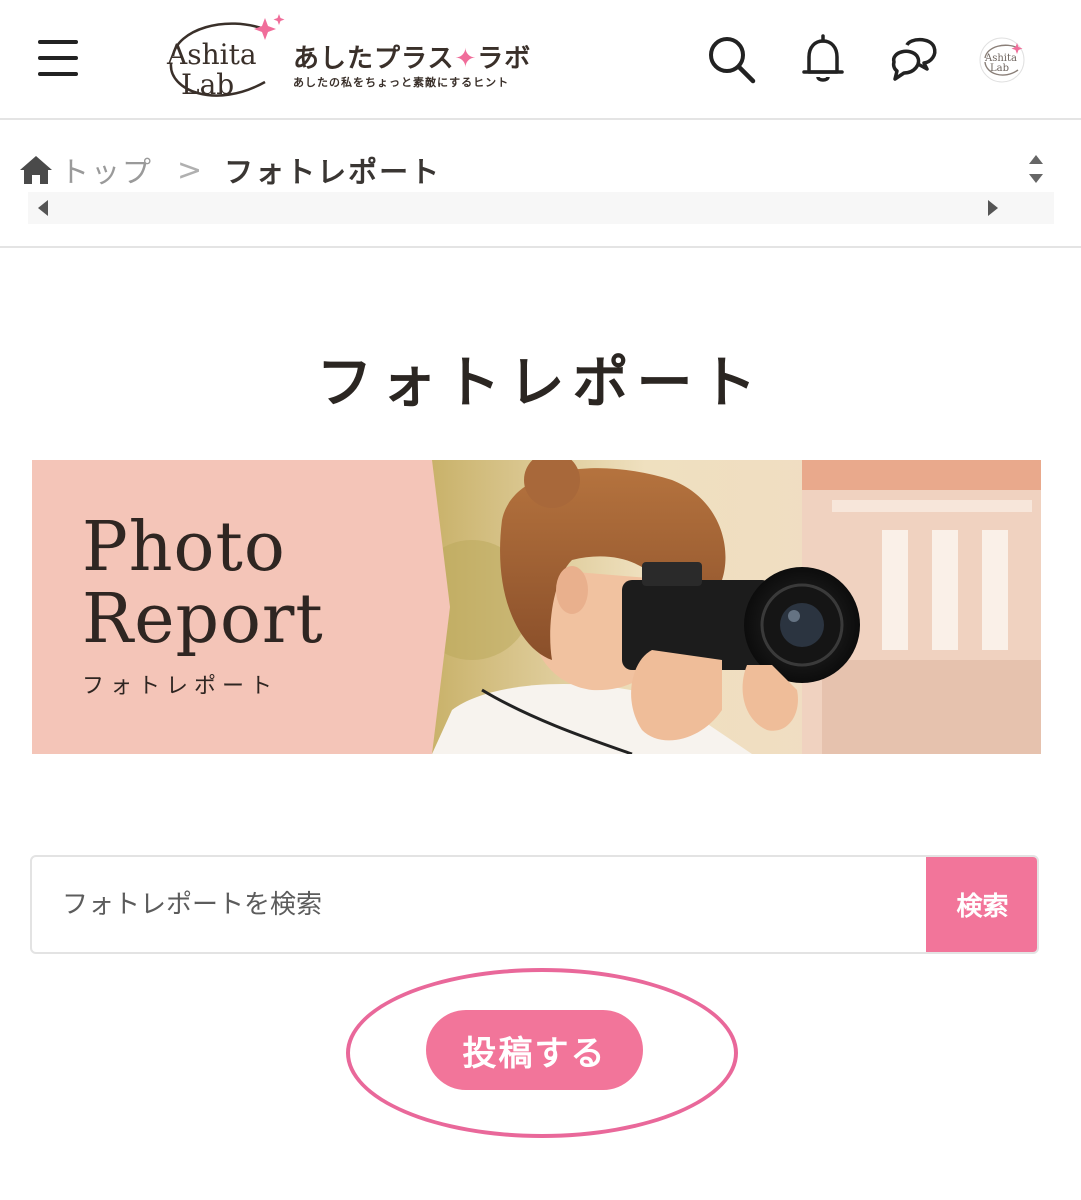 The width and height of the screenshot is (1081, 1200). I want to click on page-title: フォトレポート, so click(540, 383).